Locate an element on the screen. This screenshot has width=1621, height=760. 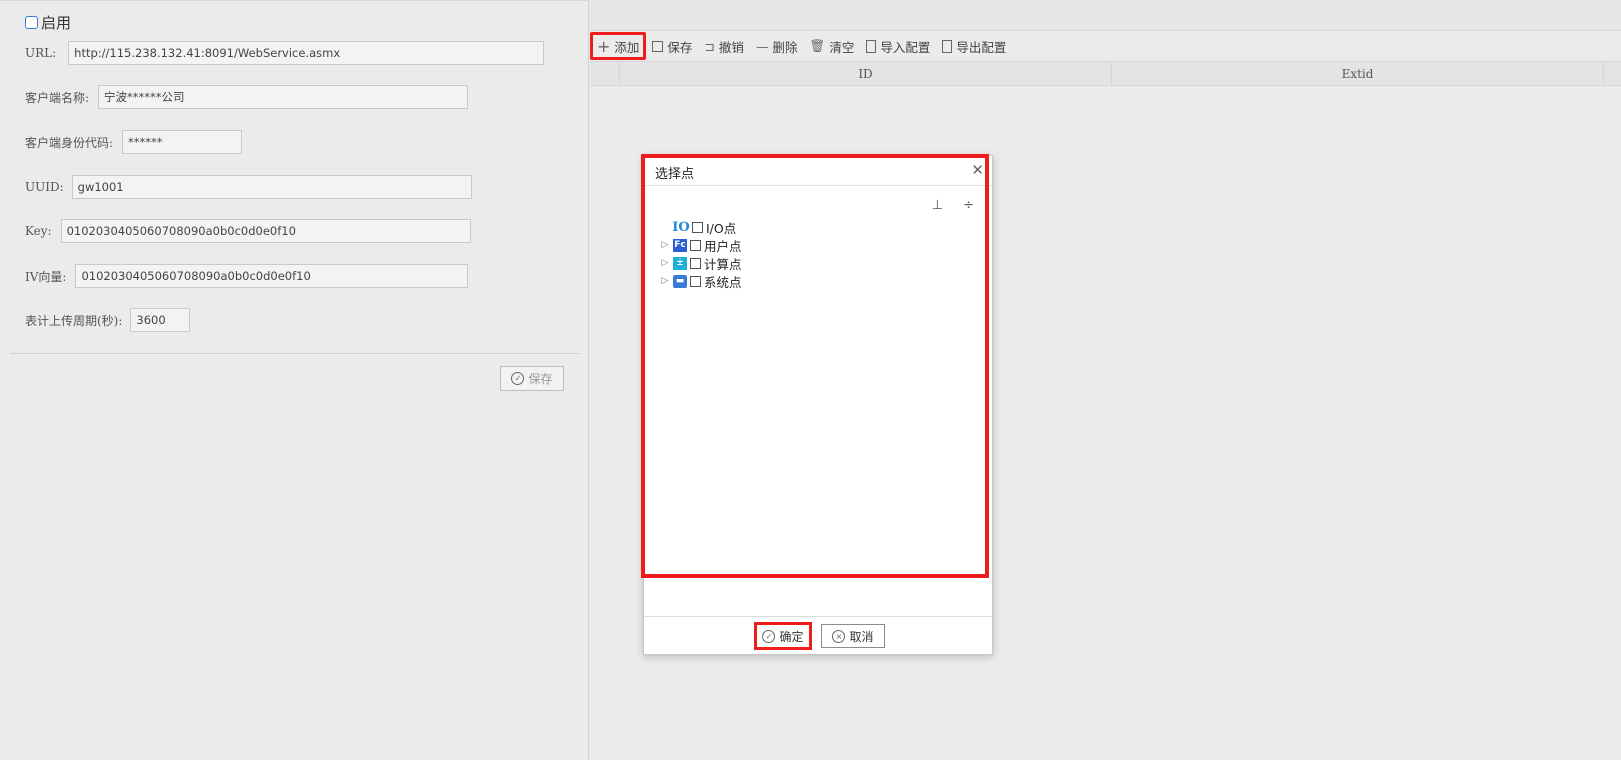
undo-label: 撤销 is located at coordinates (731, 47).